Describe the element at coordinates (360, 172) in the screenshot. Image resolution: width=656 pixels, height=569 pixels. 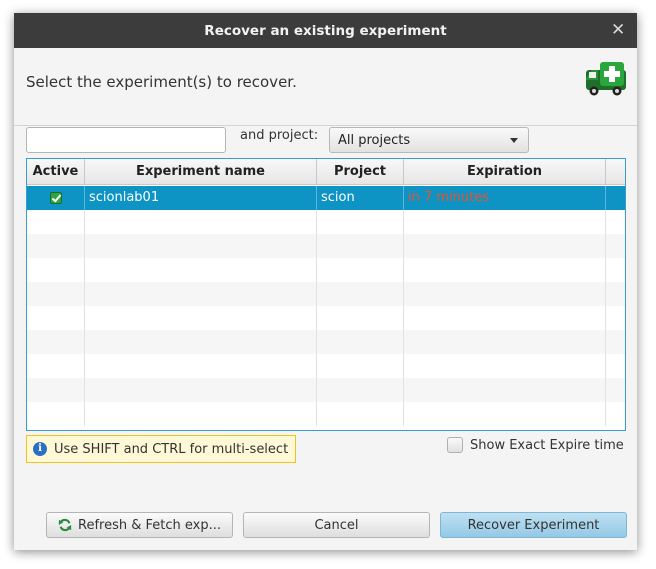
I see `column-header-project: Project` at that location.